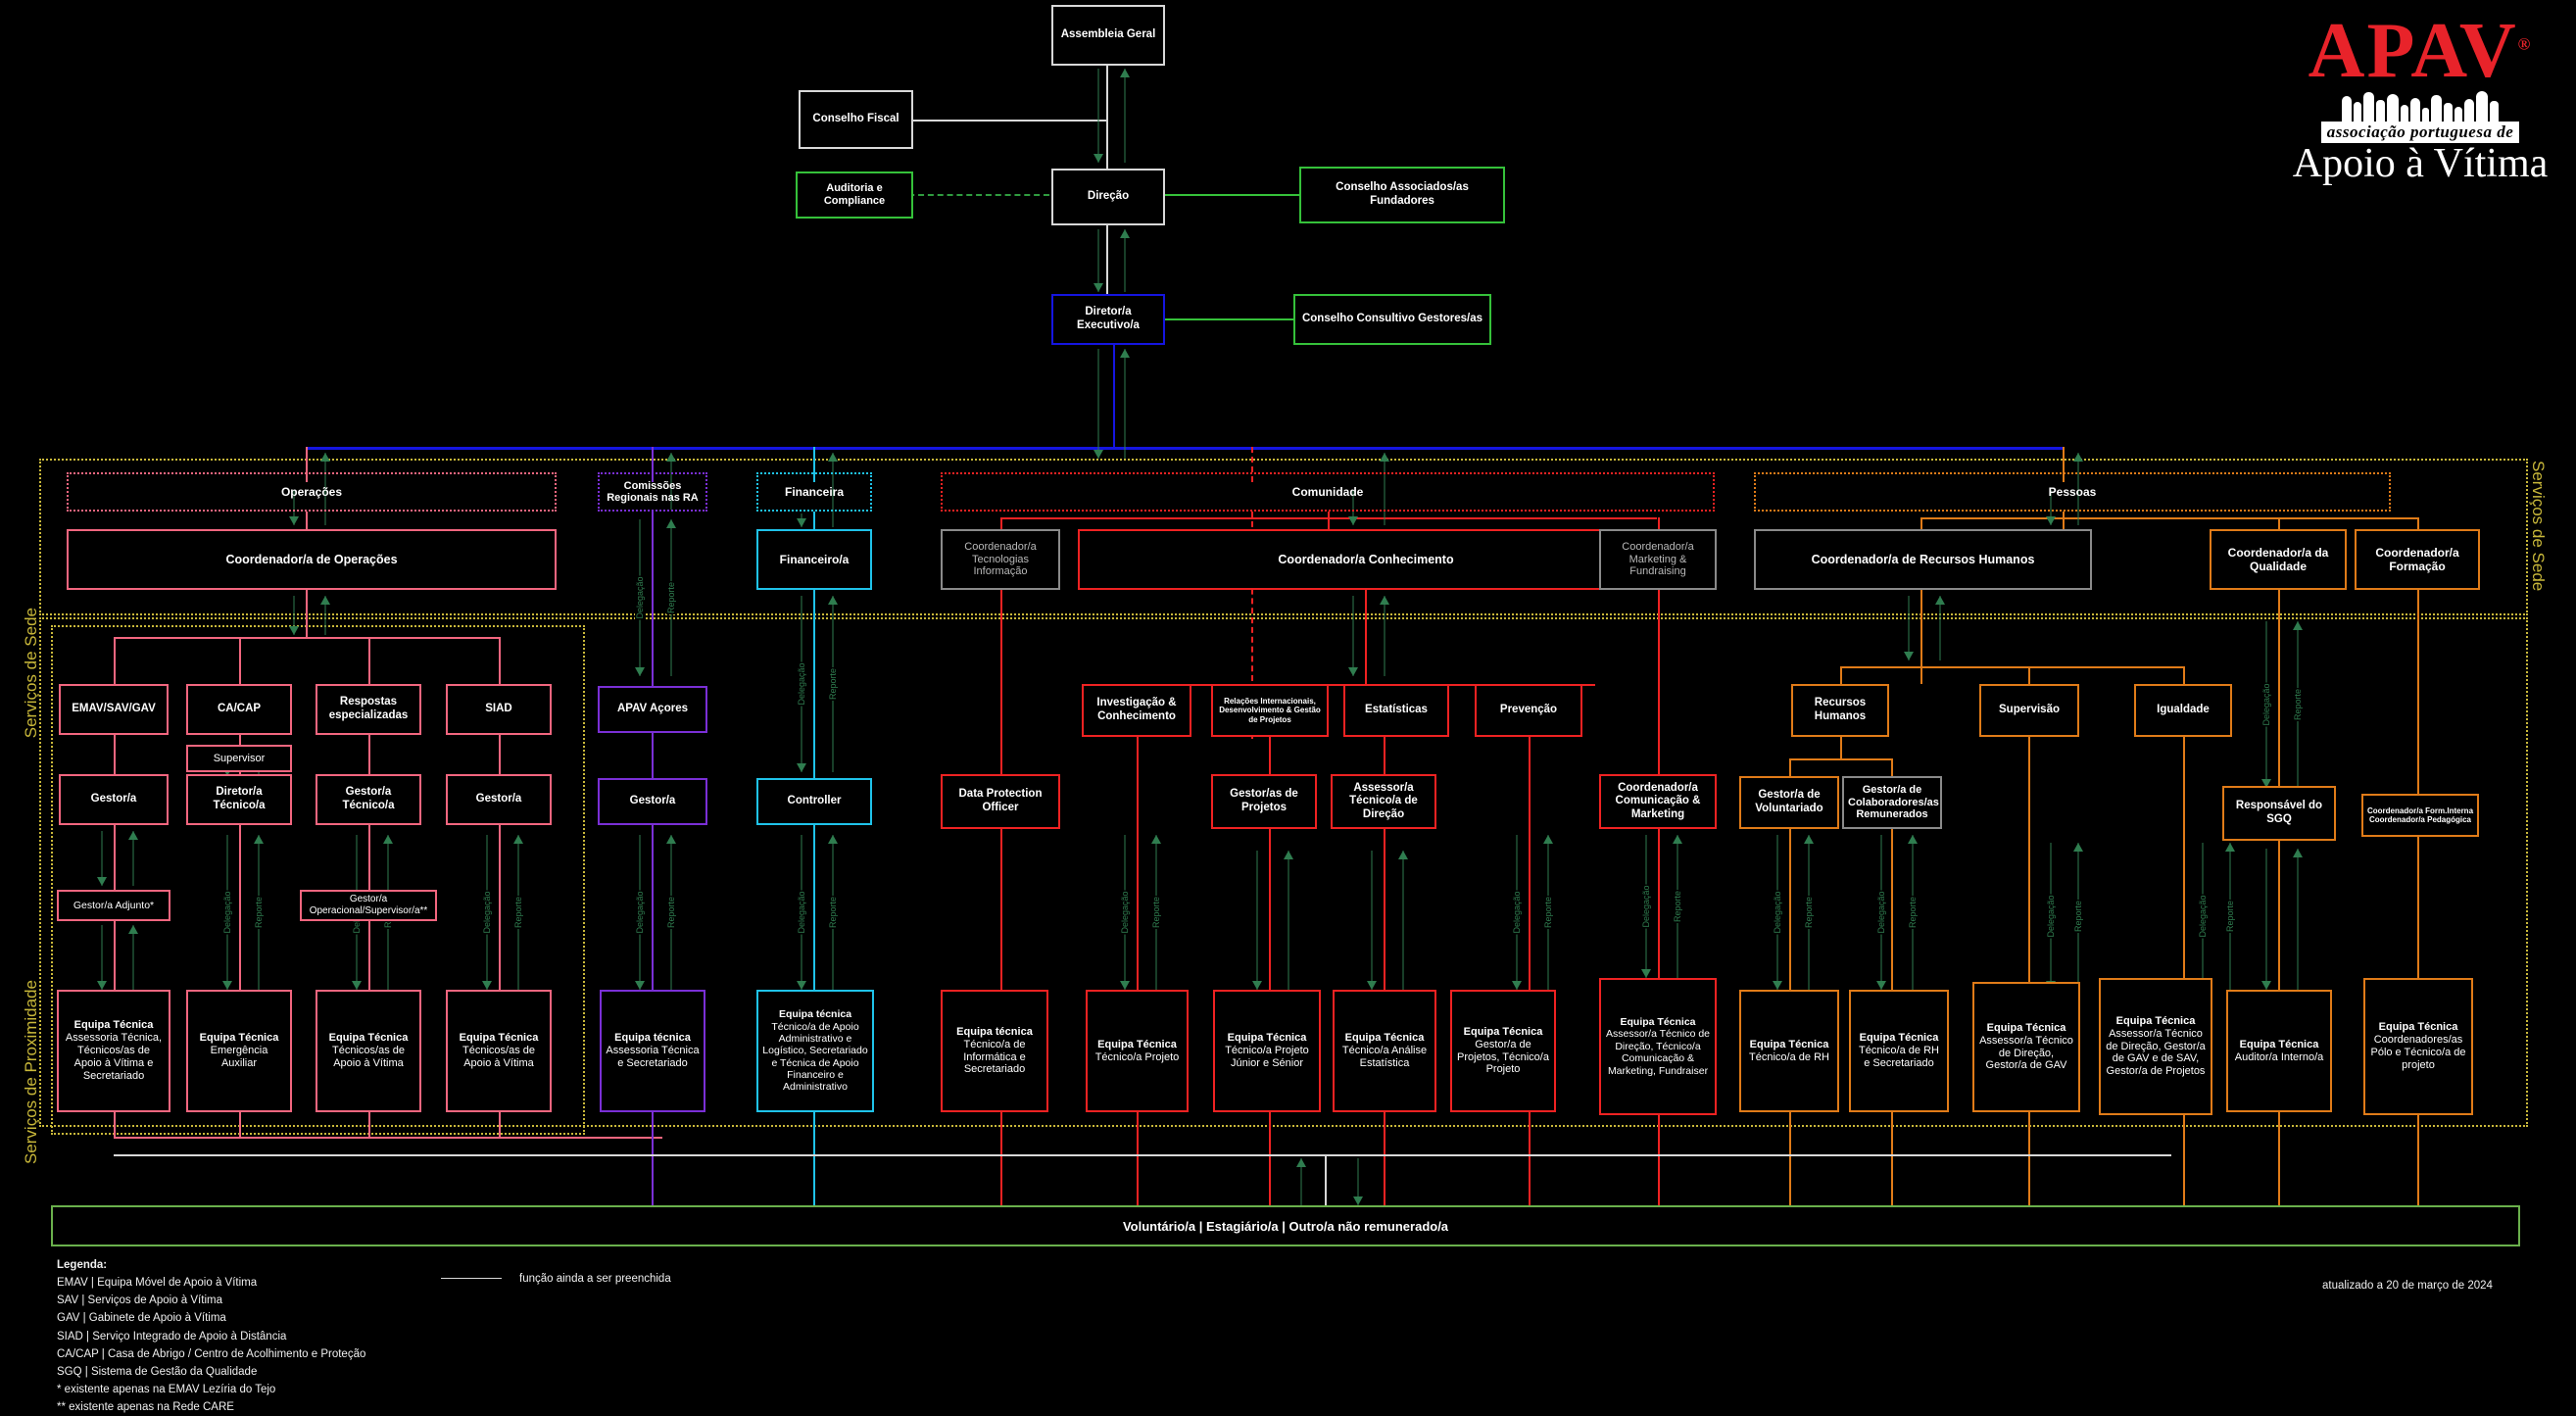 Image resolution: width=2576 pixels, height=1416 pixels. Describe the element at coordinates (113, 905) in the screenshot. I see `node-gestor-adjunto: Gestor/a Adjunto*` at that location.